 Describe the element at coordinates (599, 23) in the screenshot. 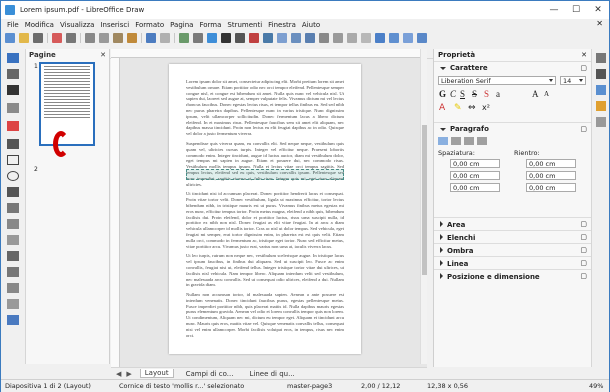

I see `close-document-icon: ✕` at that location.